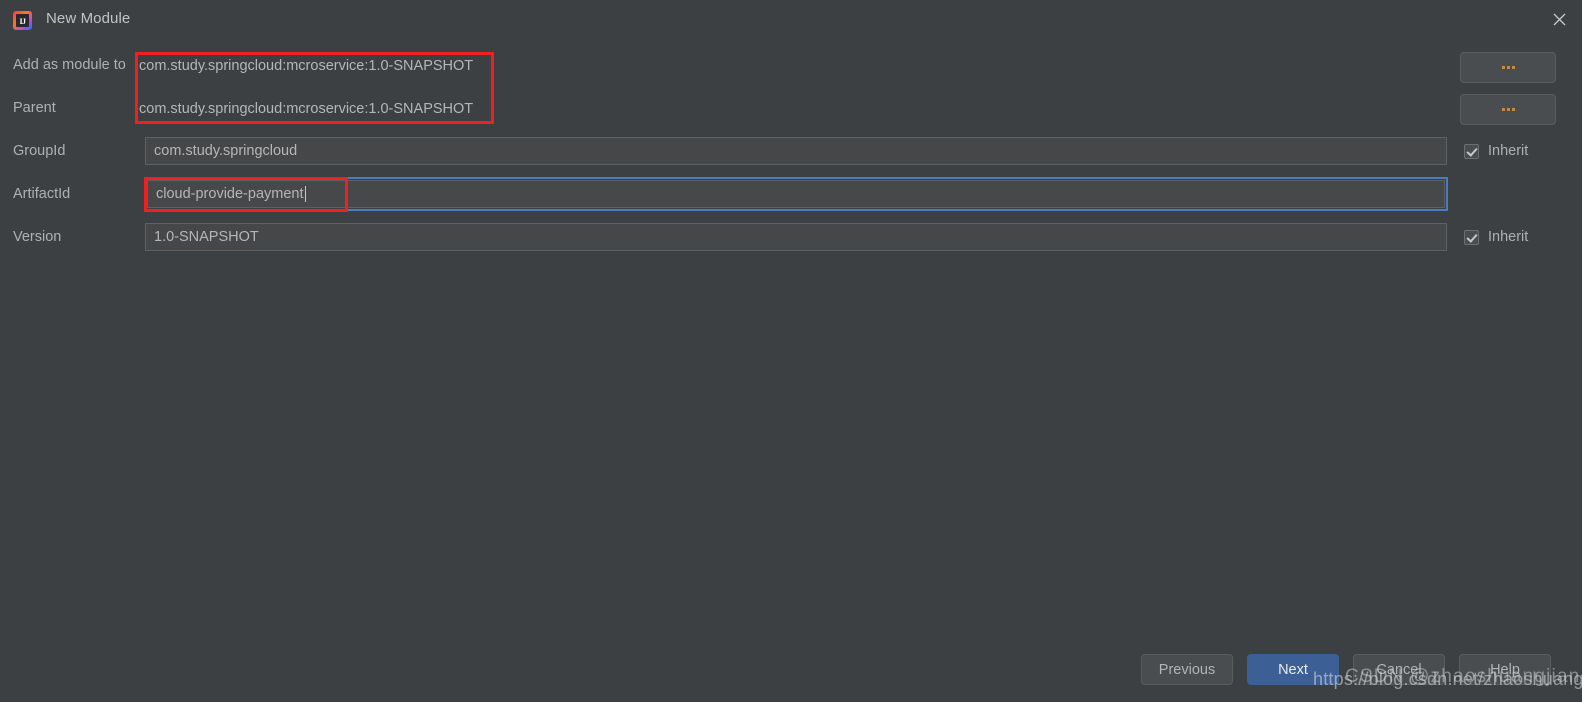 This screenshot has width=1582, height=702. Describe the element at coordinates (88, 18) in the screenshot. I see `dialog-title: New Module` at that location.